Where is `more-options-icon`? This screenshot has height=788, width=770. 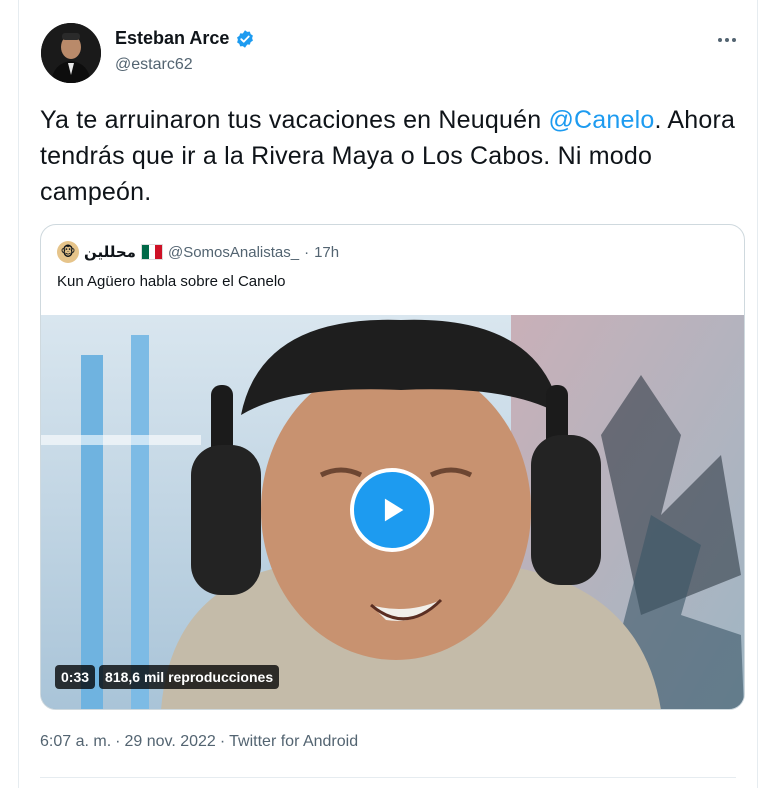 more-options-icon is located at coordinates (727, 40).